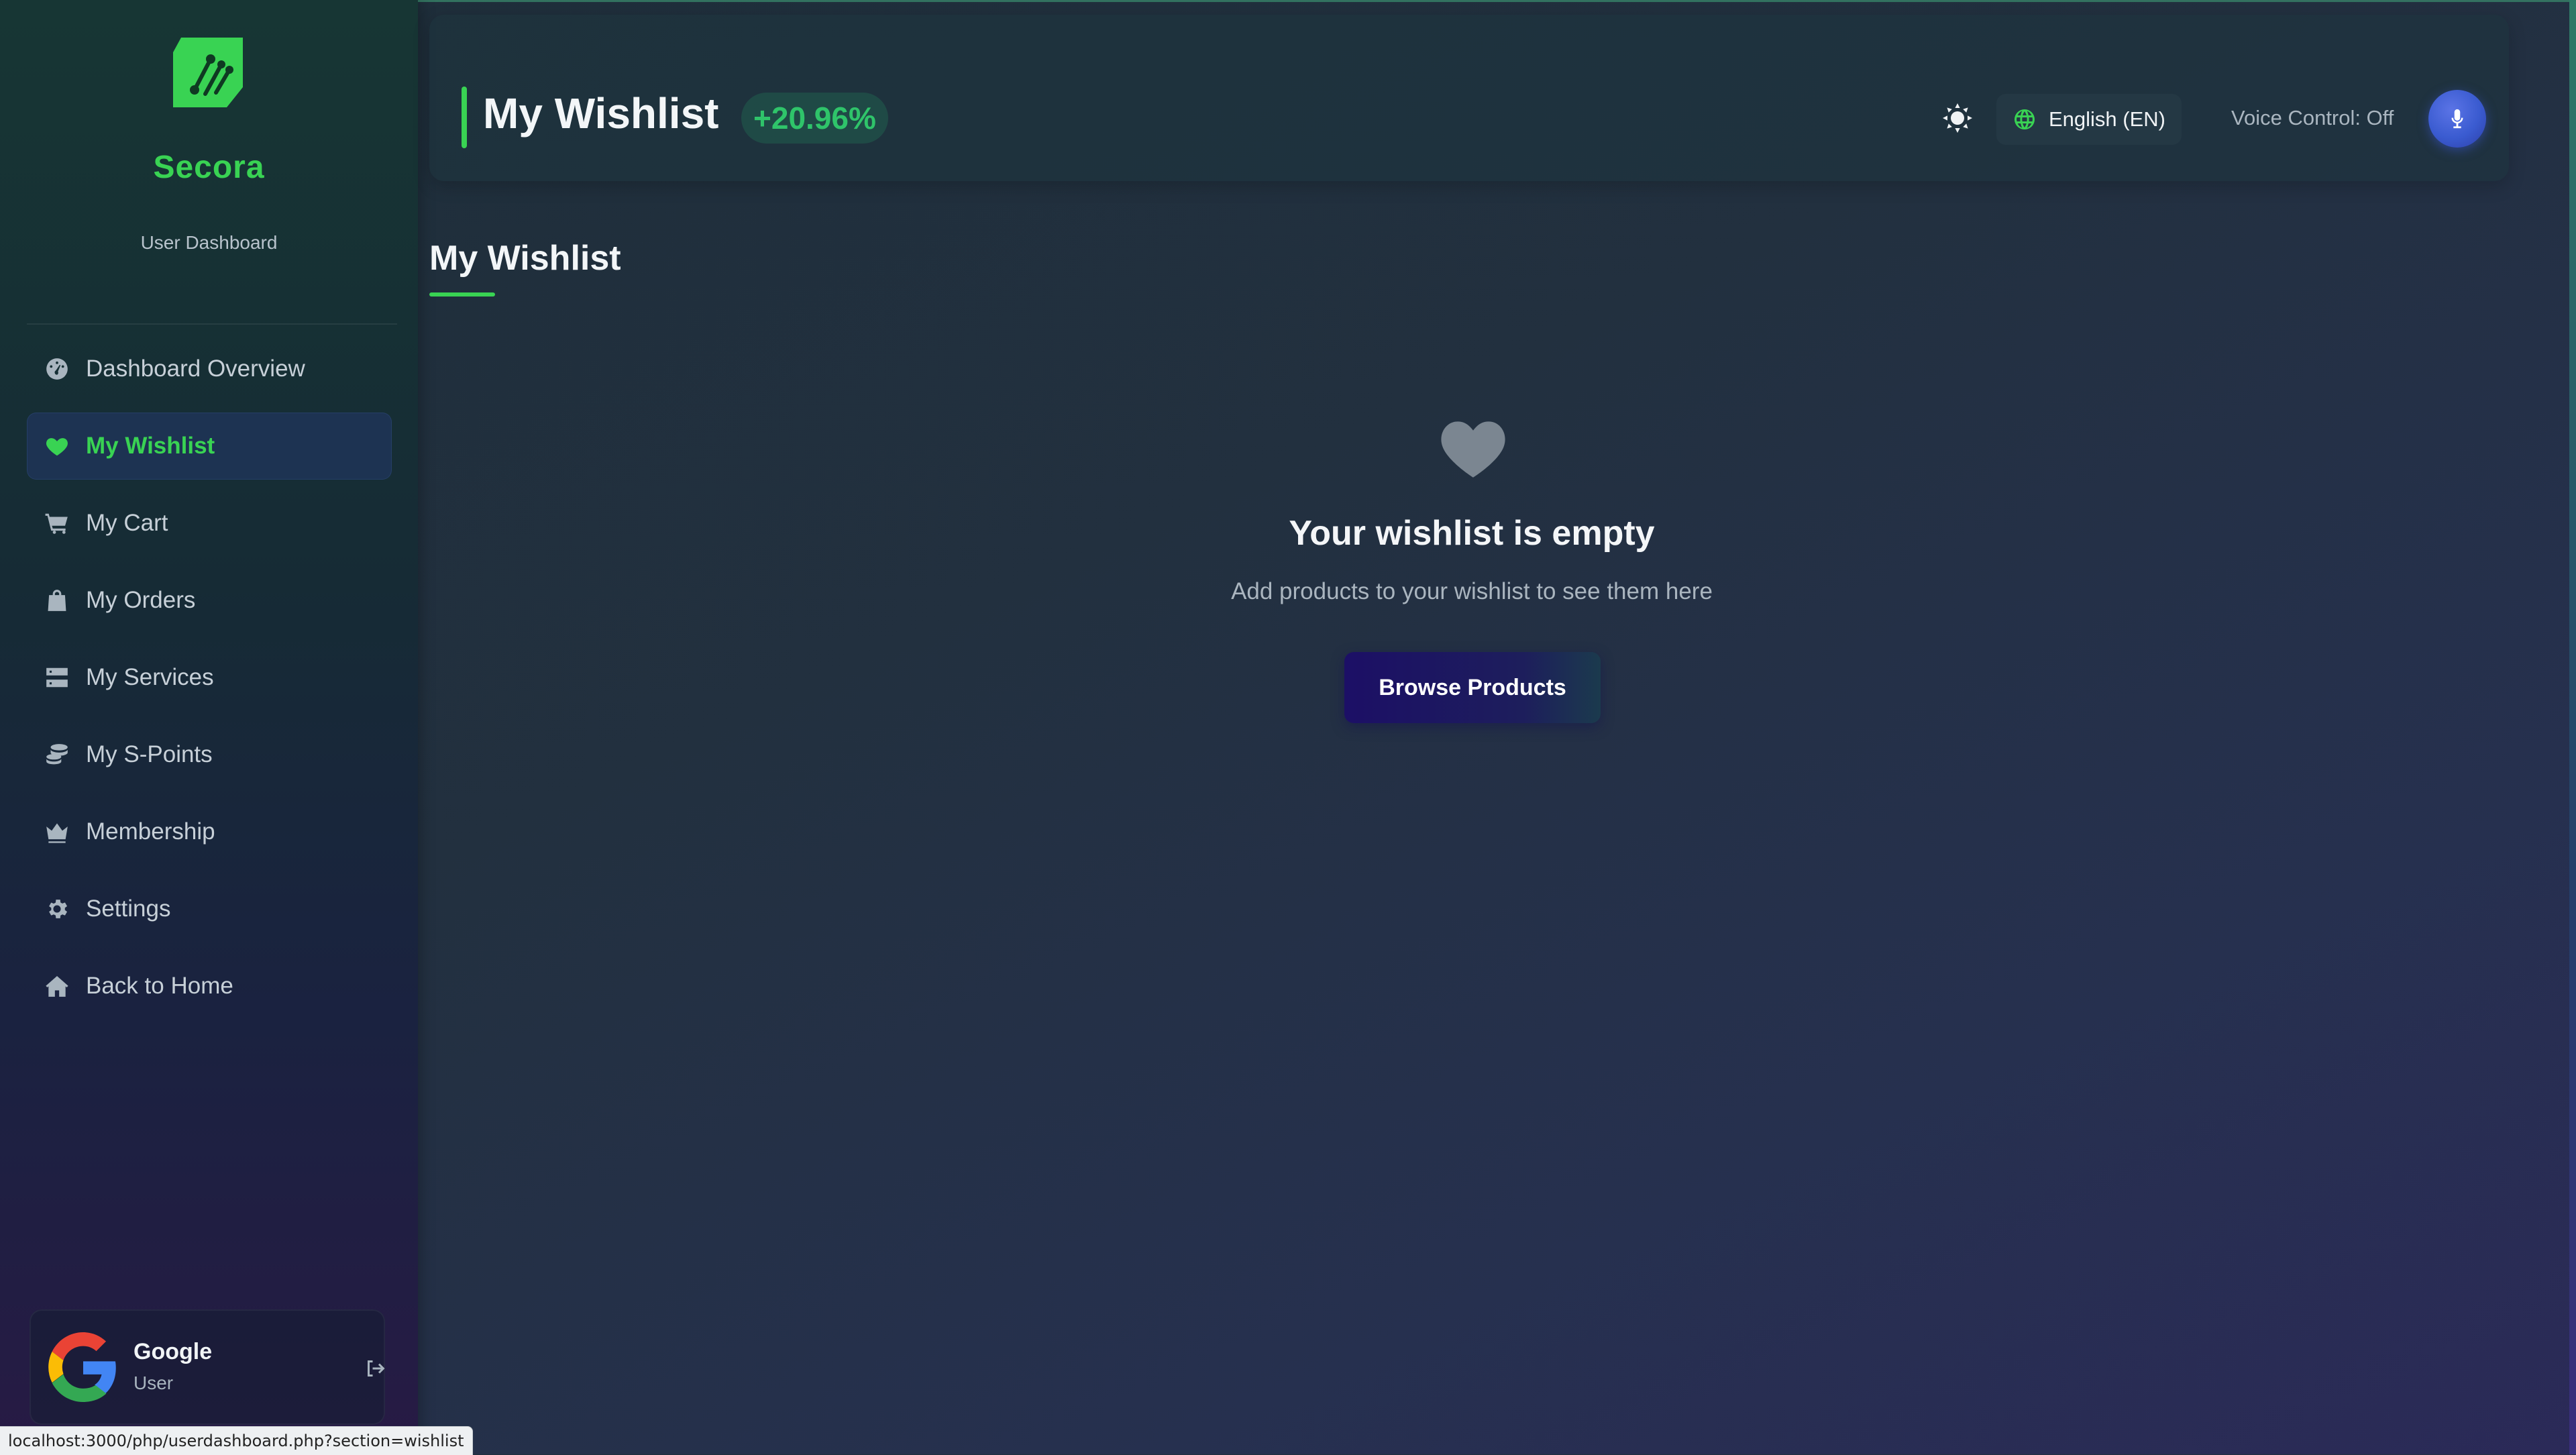 The height and width of the screenshot is (1455, 2576). I want to click on empty-heart-icon, so click(1473, 448).